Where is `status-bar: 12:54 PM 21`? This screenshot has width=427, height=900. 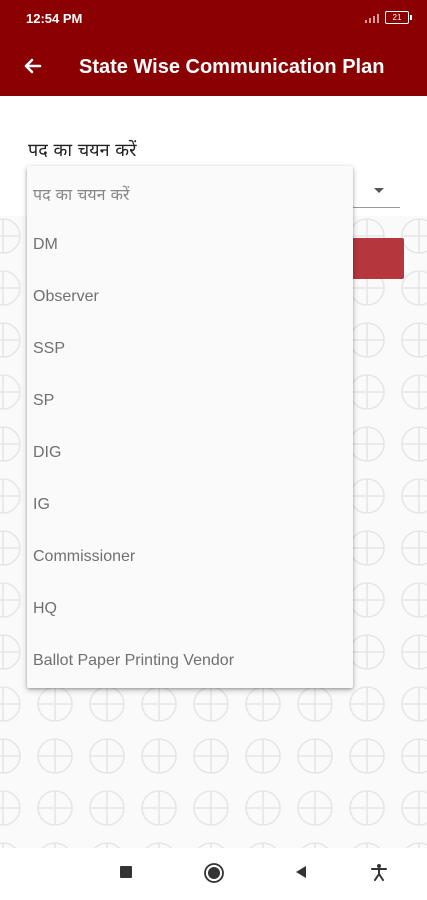
status-bar: 12:54 PM 21 is located at coordinates (213, 18).